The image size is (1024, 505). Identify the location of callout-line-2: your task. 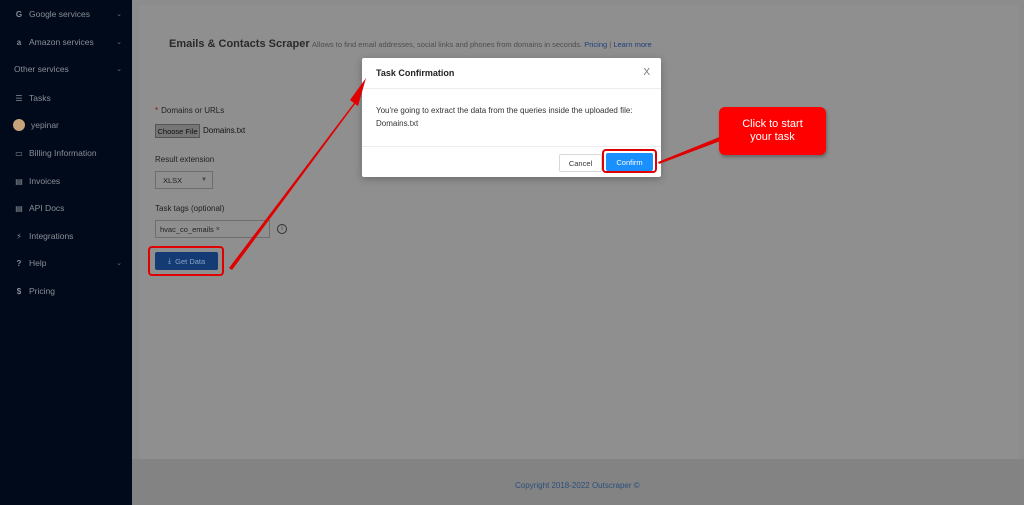
(772, 137).